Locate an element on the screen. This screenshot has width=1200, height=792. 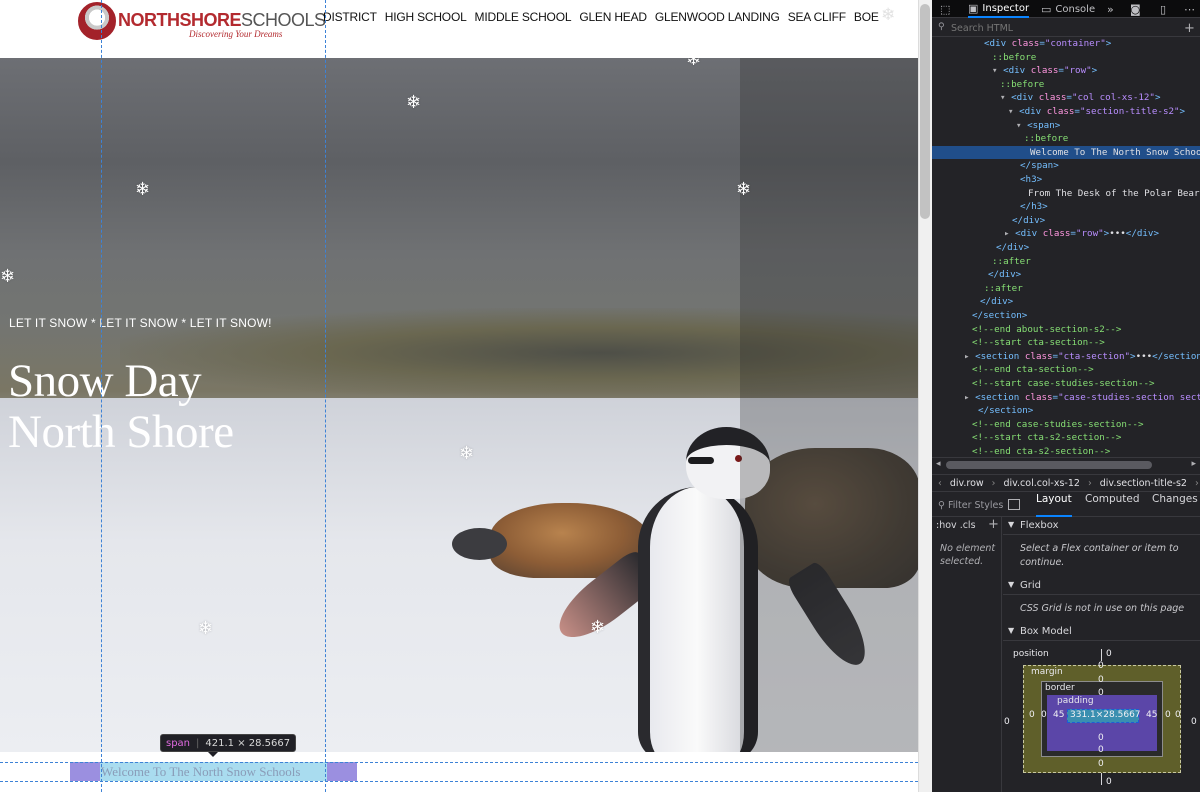
add-rule-button: + is located at coordinates (993, 524).